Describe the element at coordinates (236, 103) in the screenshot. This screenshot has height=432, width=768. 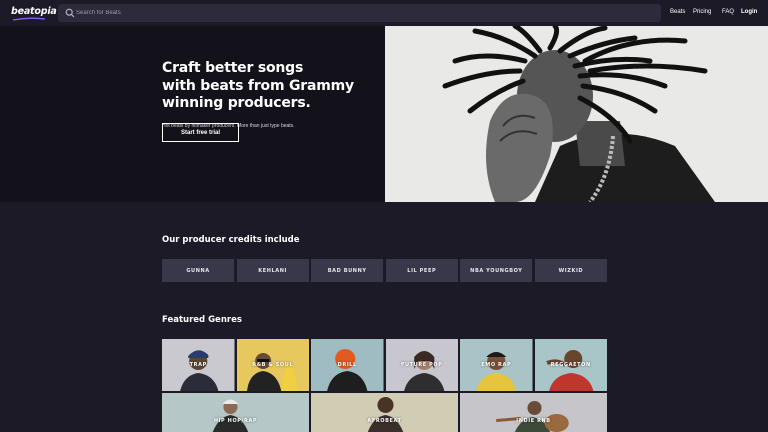
I see `hero-title-line-3: winning producers.` at that location.